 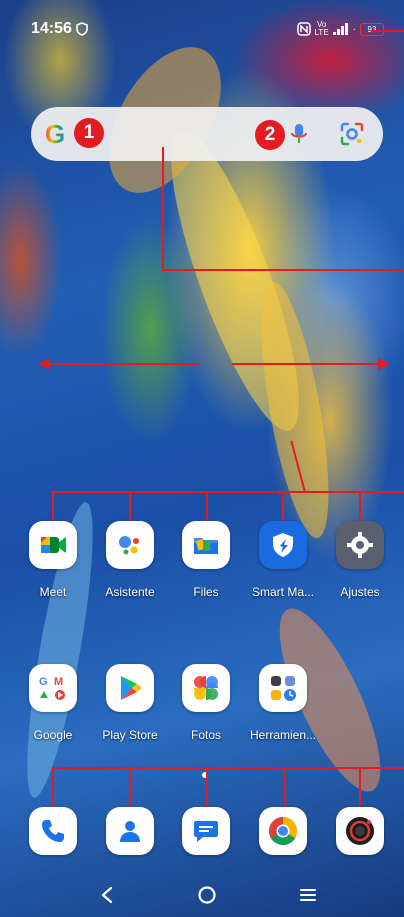 I want to click on menu-lines-icon, so click(x=308, y=895).